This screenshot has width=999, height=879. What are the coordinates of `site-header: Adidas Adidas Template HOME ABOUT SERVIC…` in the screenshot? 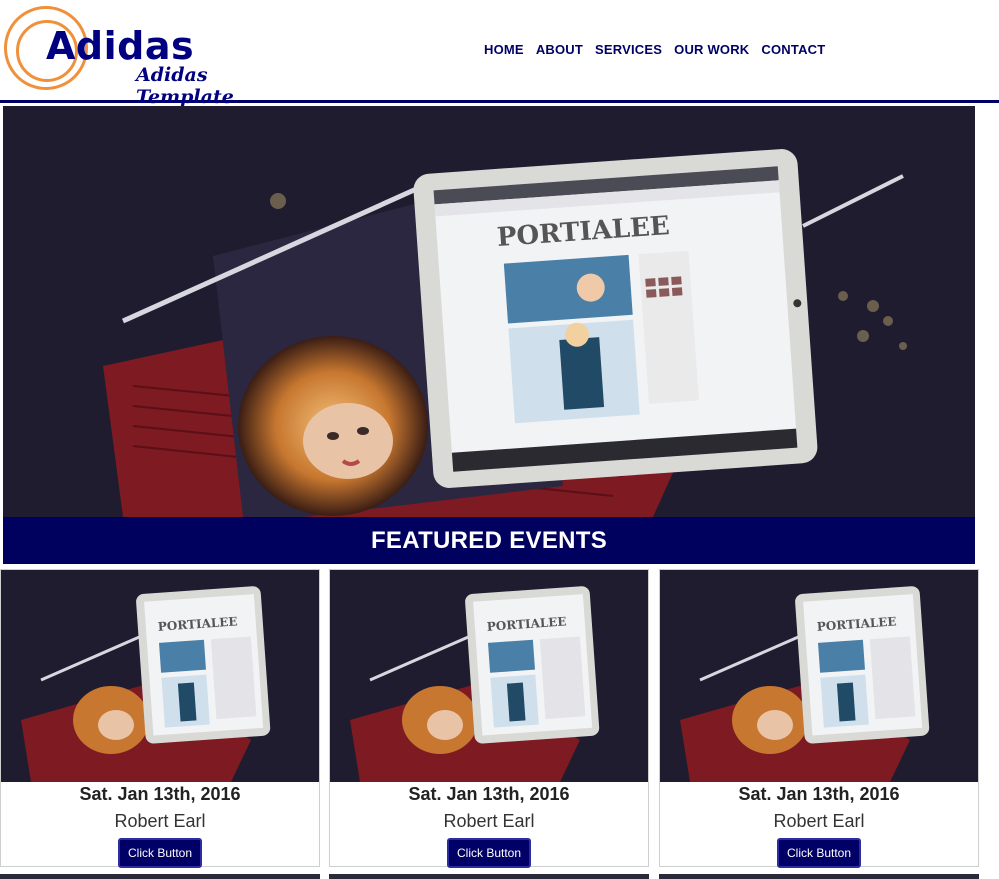 It's located at (499, 54).